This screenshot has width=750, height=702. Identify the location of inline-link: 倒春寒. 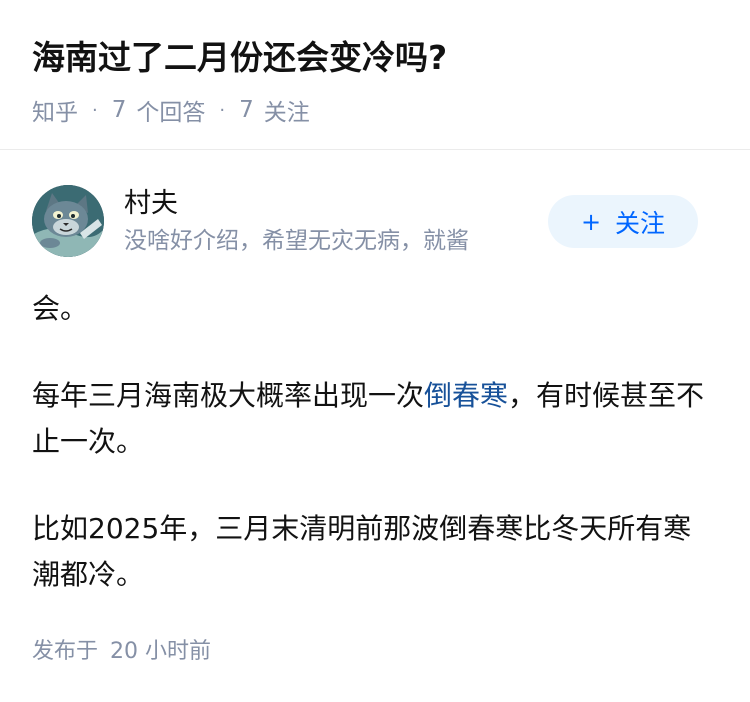
(466, 395).